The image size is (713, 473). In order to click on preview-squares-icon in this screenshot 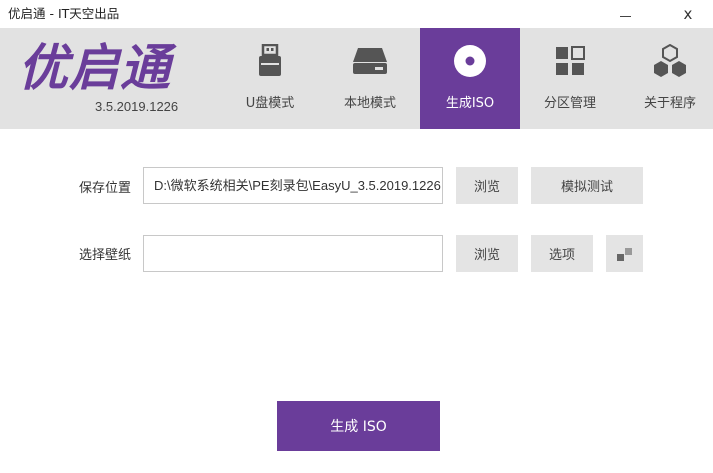, I will do `click(624, 254)`.